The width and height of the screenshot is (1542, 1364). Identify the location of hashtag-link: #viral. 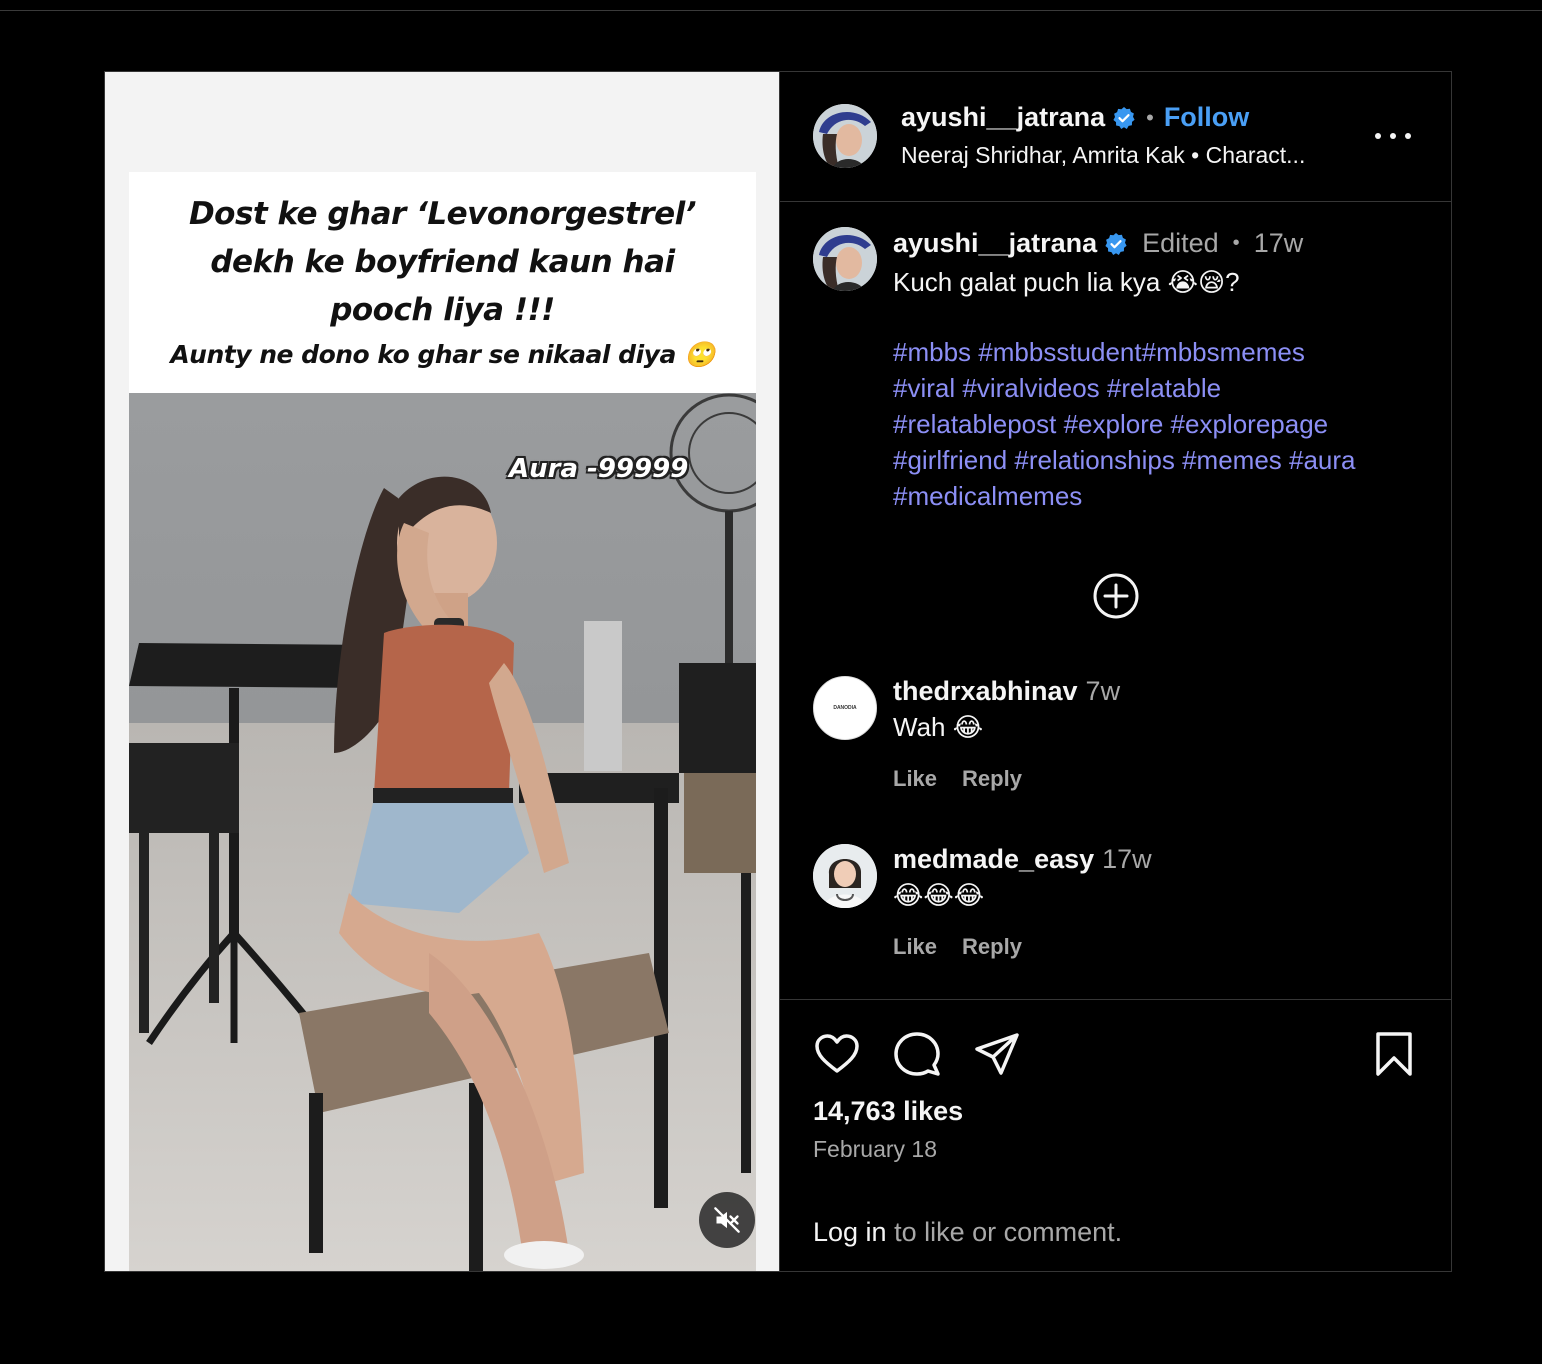
(924, 388).